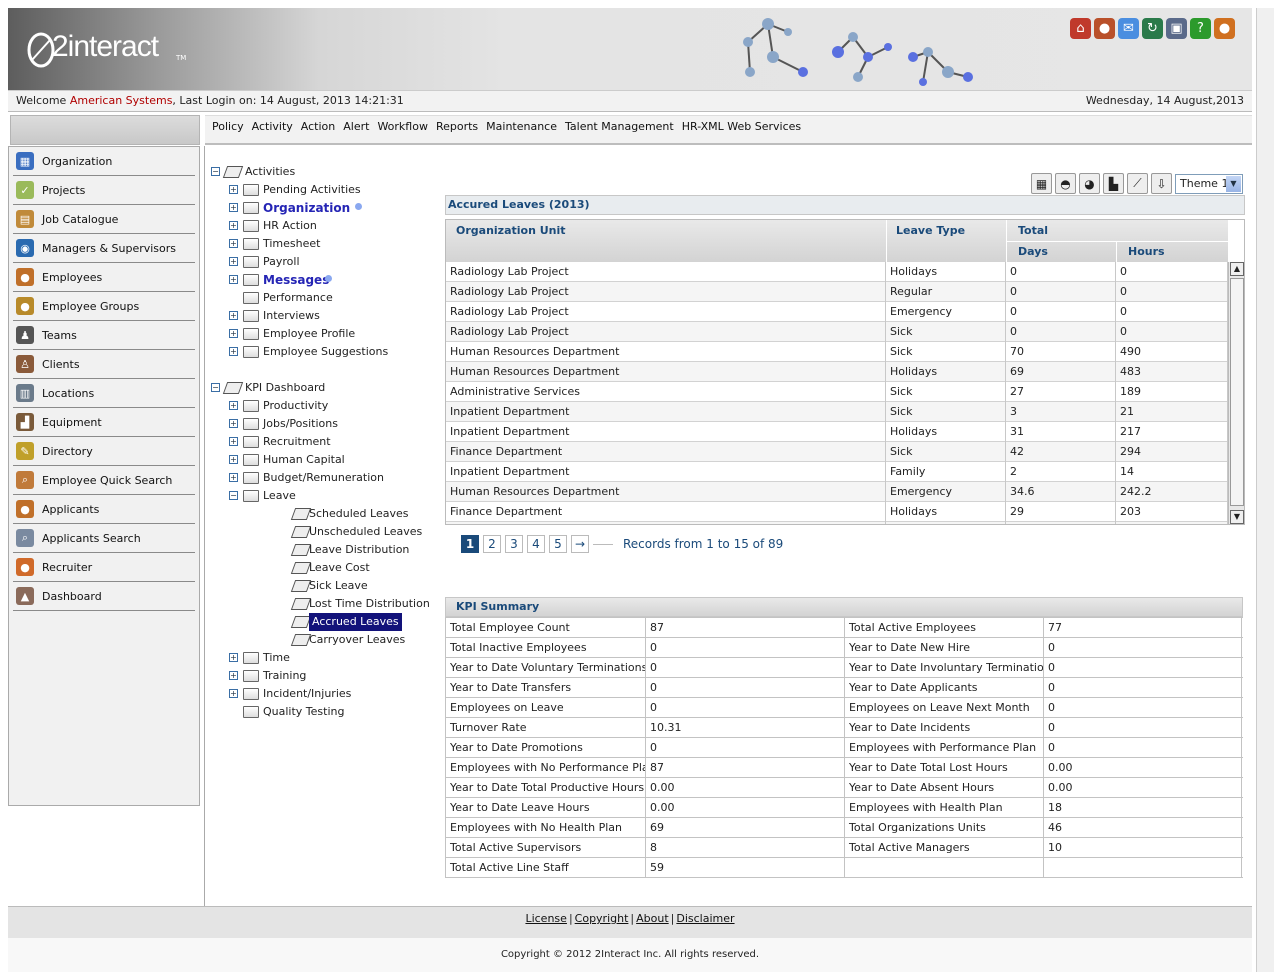 This screenshot has width=1276, height=972. Describe the element at coordinates (291, 244) in the screenshot. I see `tree-node-label: Timesheet` at that location.